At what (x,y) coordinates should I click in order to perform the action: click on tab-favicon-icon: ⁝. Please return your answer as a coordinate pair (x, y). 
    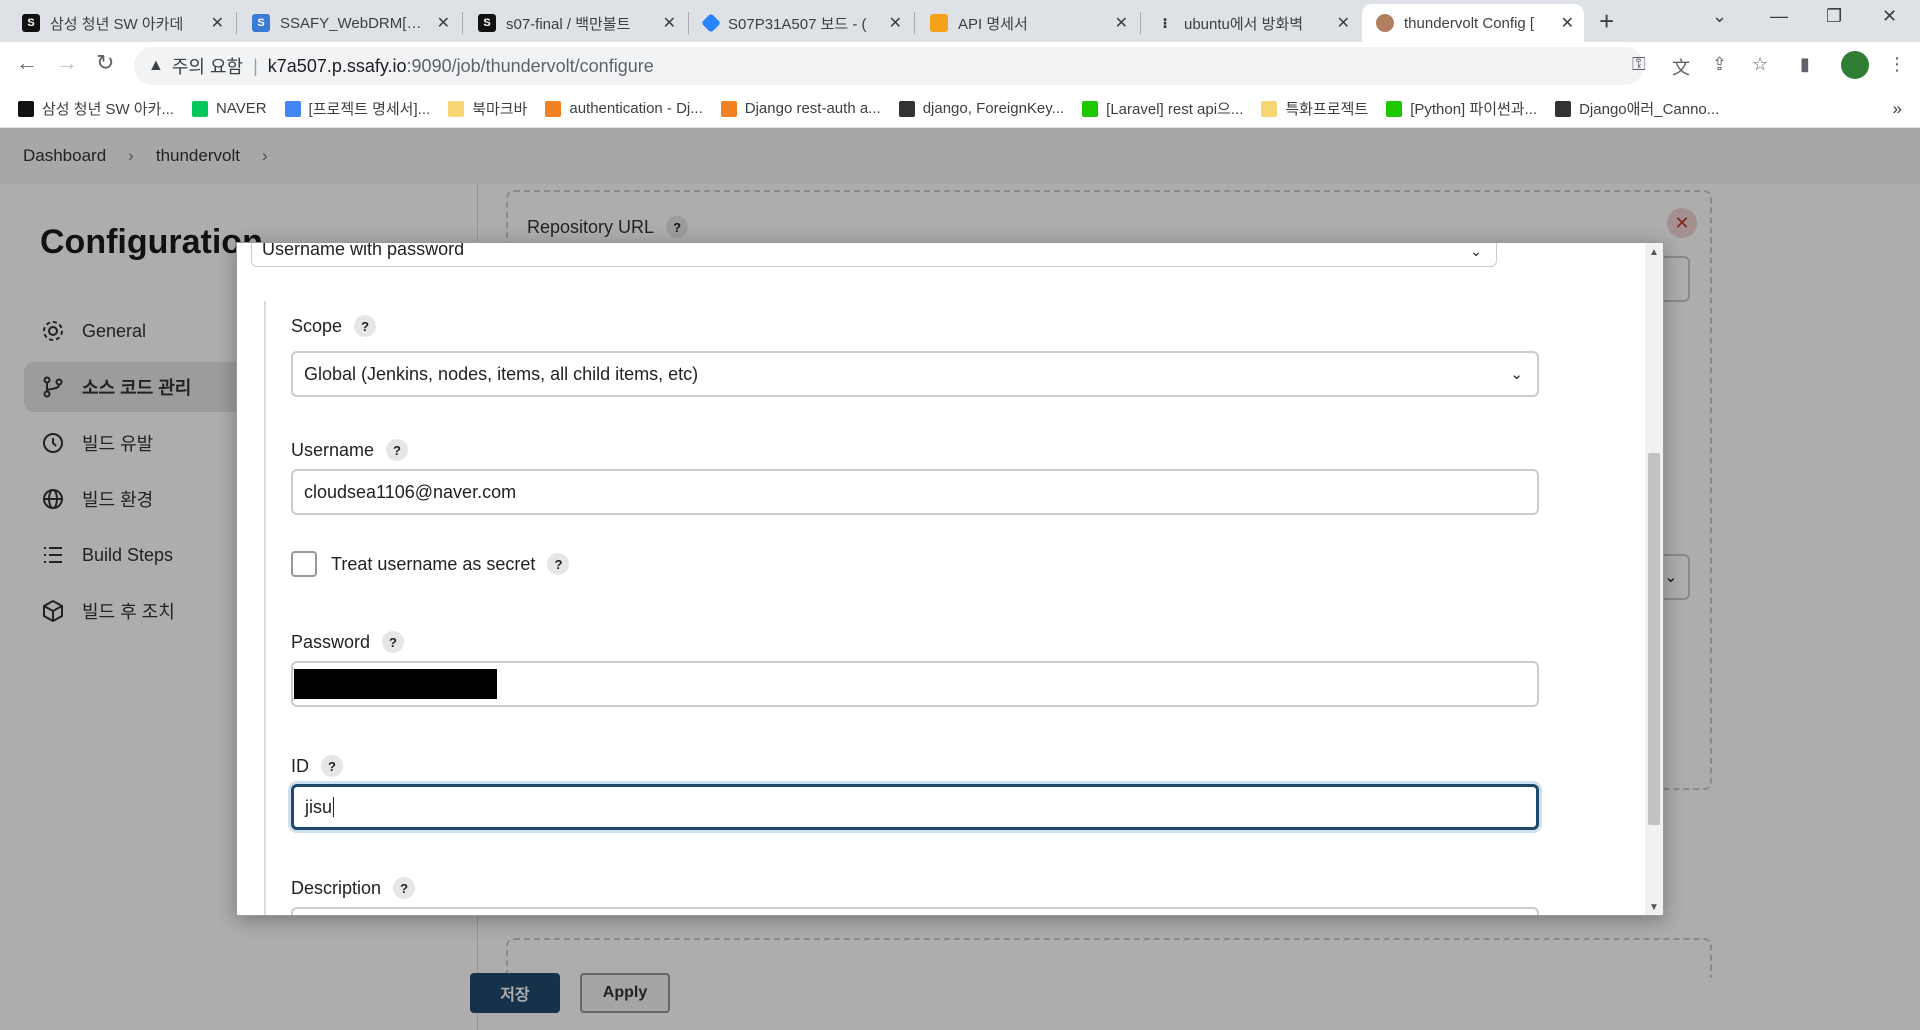
    Looking at the image, I should click on (1165, 22).